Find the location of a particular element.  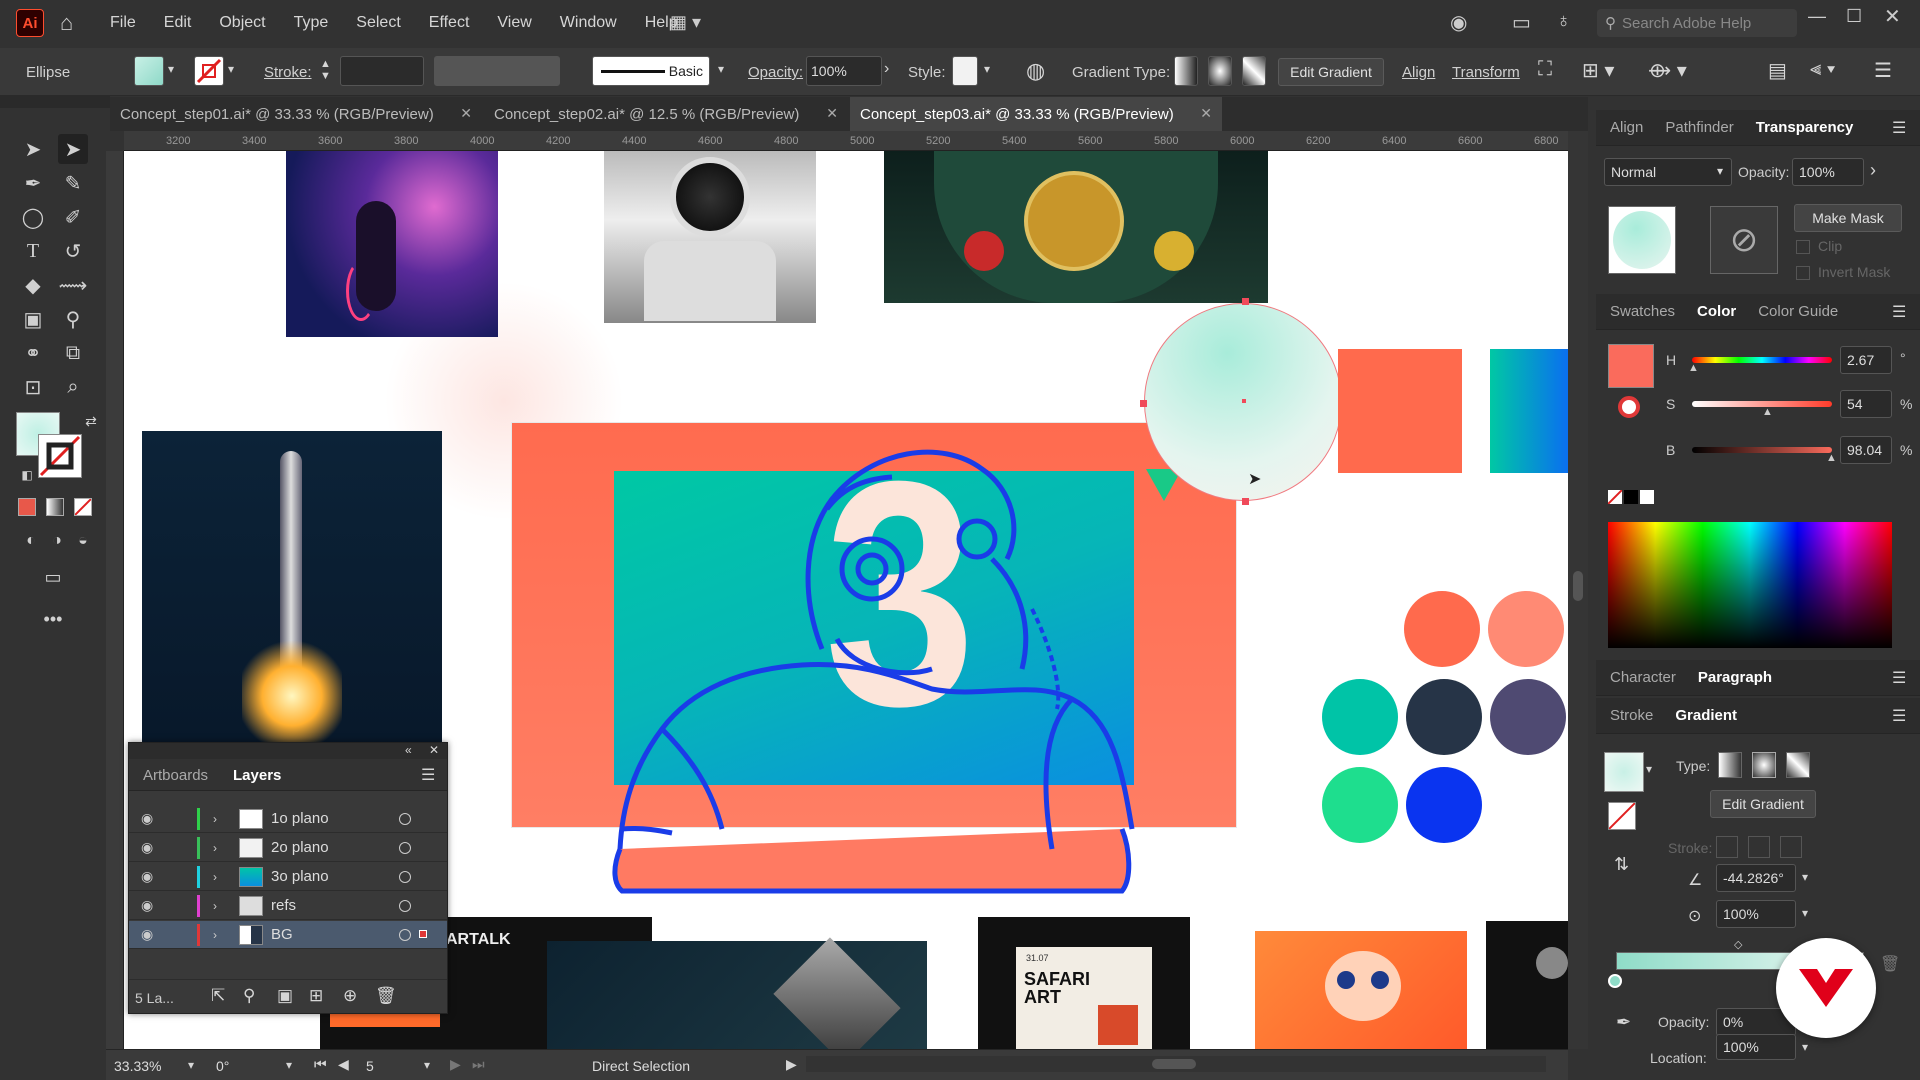

variable-width-field is located at coordinates (497, 71).